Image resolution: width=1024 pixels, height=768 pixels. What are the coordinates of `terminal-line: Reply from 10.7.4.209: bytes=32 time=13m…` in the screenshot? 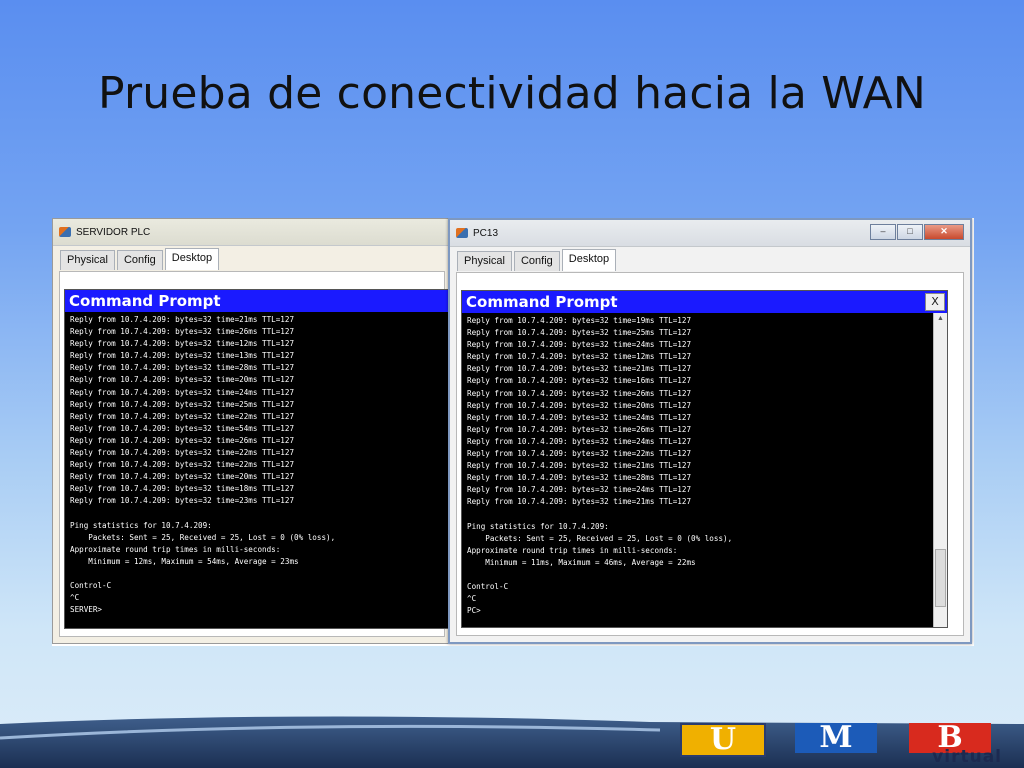 It's located at (182, 356).